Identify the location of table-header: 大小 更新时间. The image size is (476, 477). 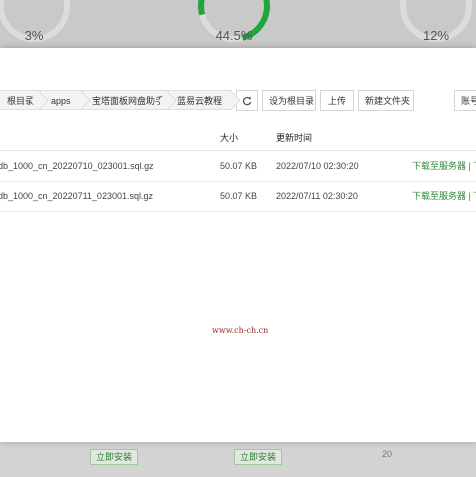
(238, 138).